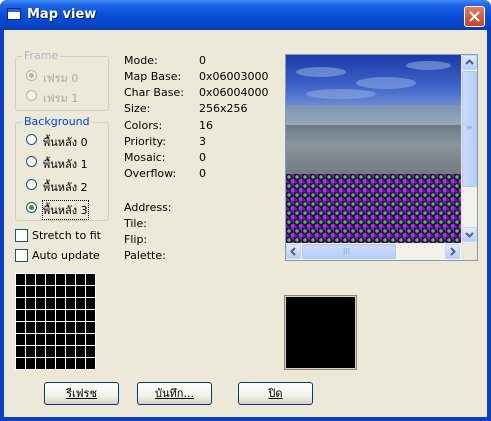 This screenshot has width=491, height=421. What do you see at coordinates (14, 14) in the screenshot?
I see `window-icon` at bounding box center [14, 14].